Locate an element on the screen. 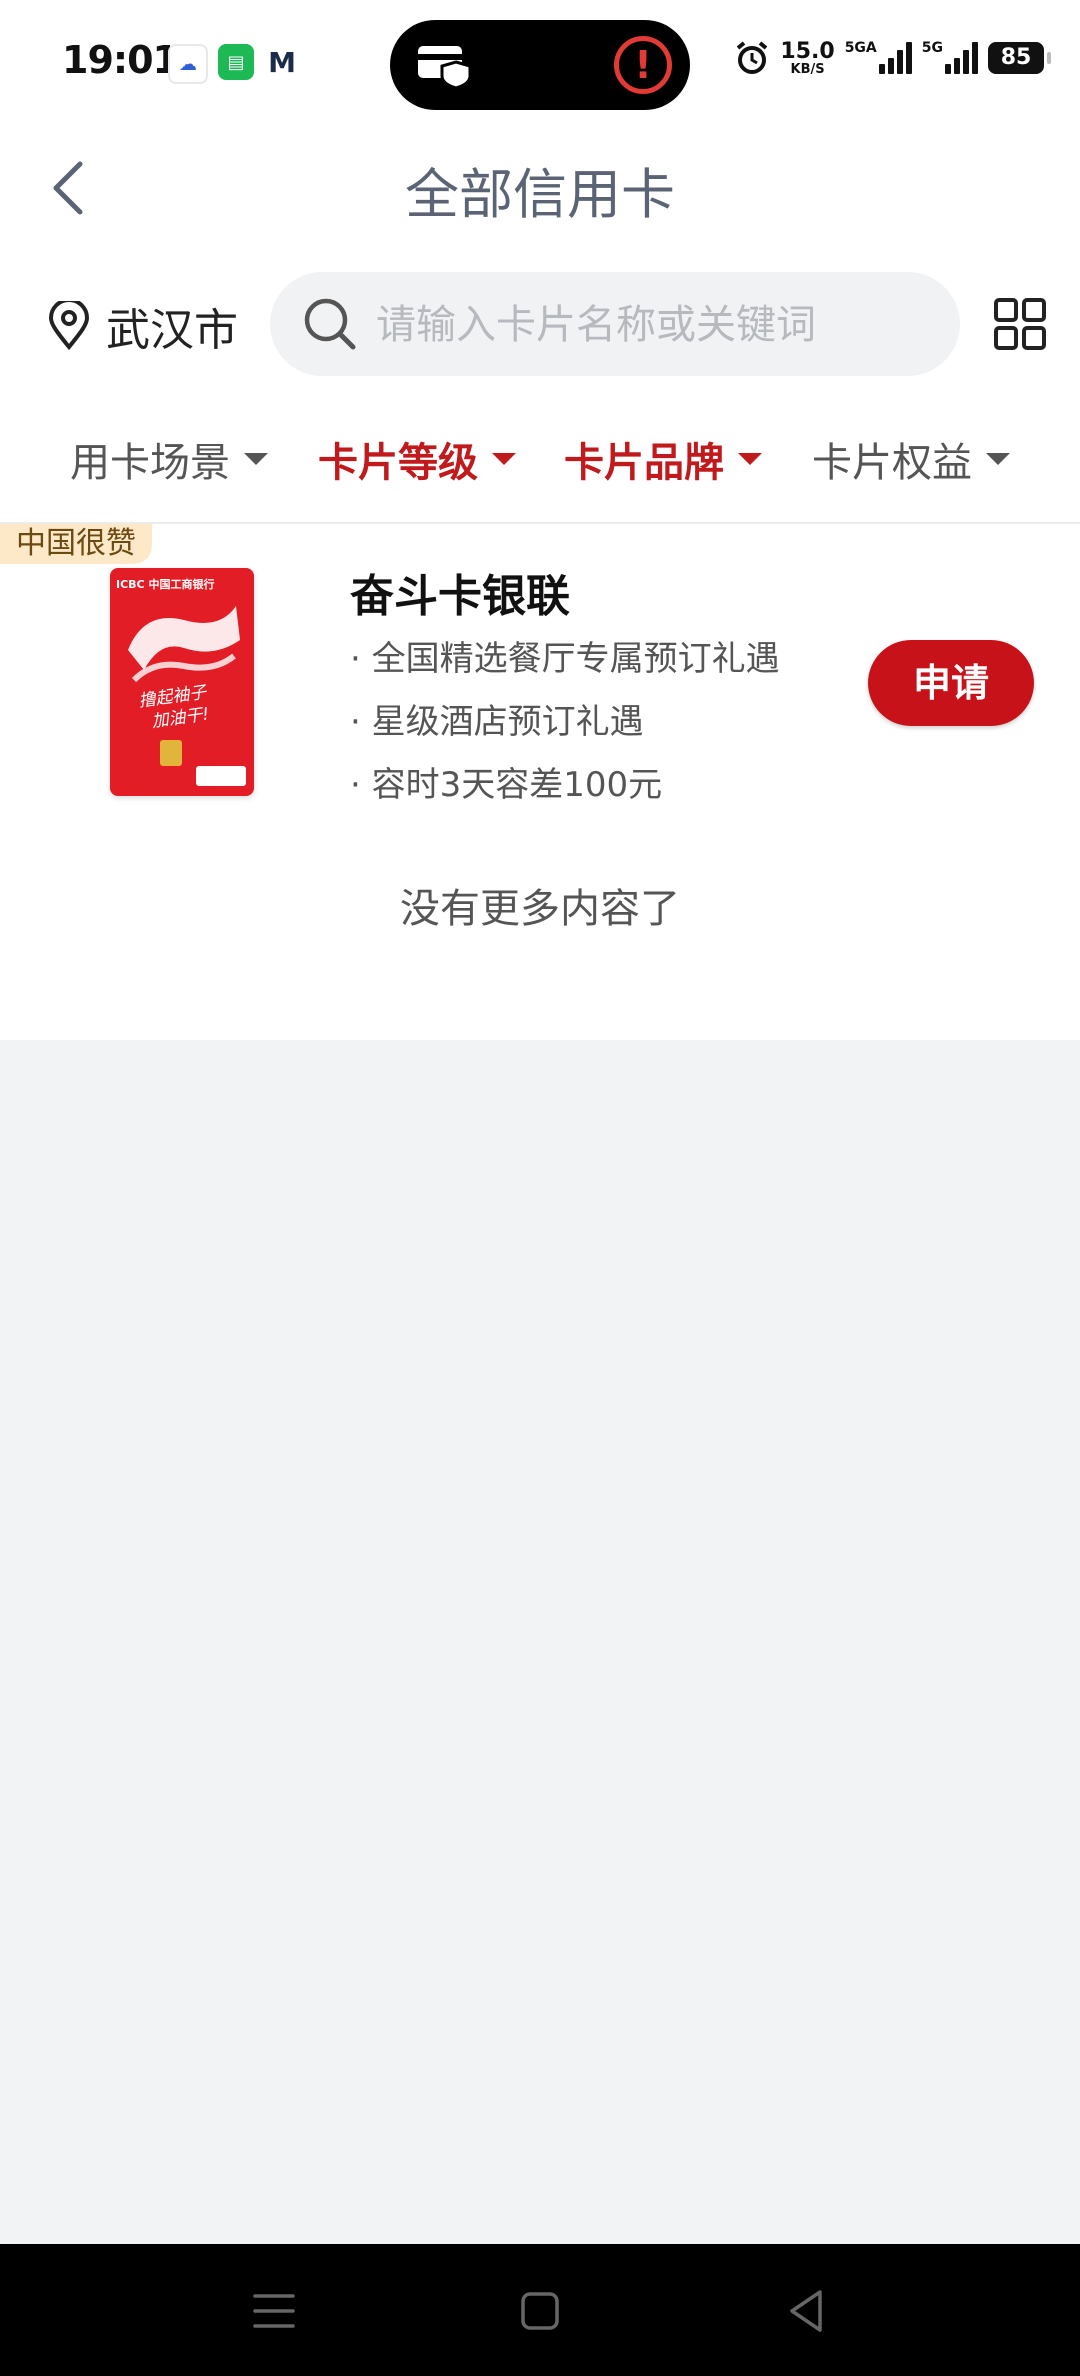  signal-label-2: 5G is located at coordinates (932, 48).